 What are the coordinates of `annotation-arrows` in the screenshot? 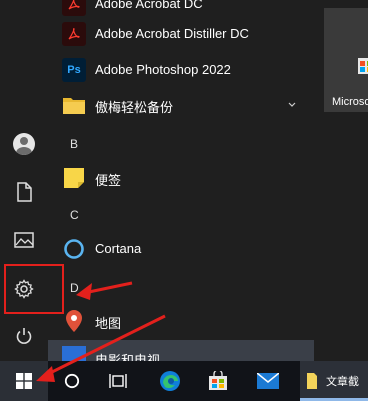 It's located at (101, 331).